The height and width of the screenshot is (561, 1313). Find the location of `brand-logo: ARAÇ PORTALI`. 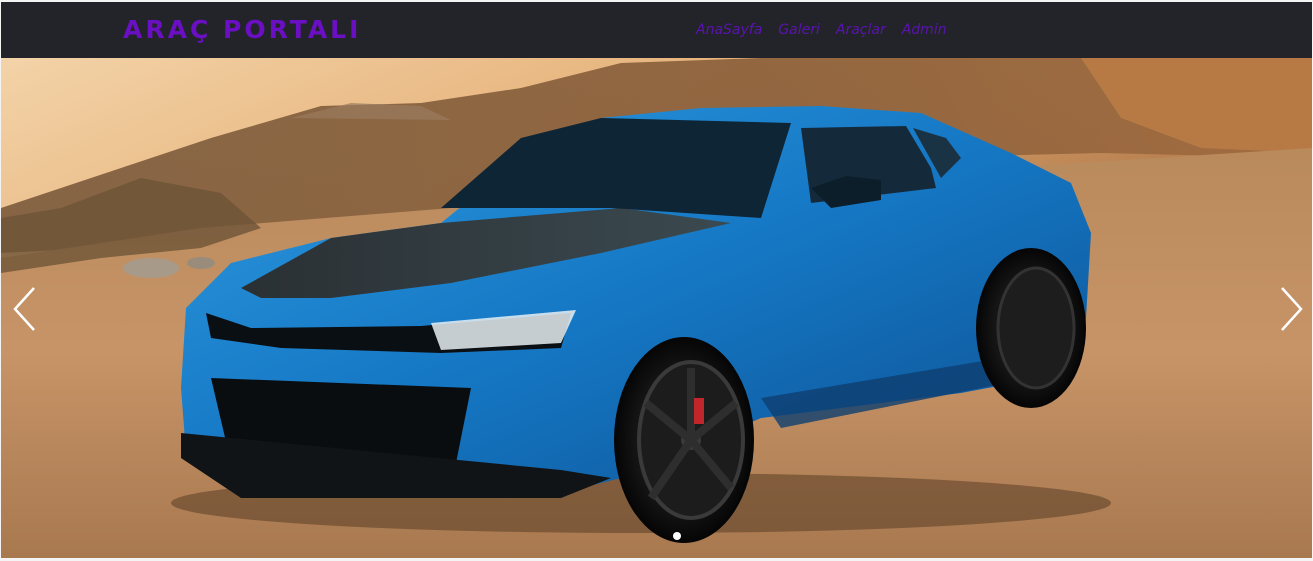

brand-logo: ARAÇ PORTALI is located at coordinates (242, 30).